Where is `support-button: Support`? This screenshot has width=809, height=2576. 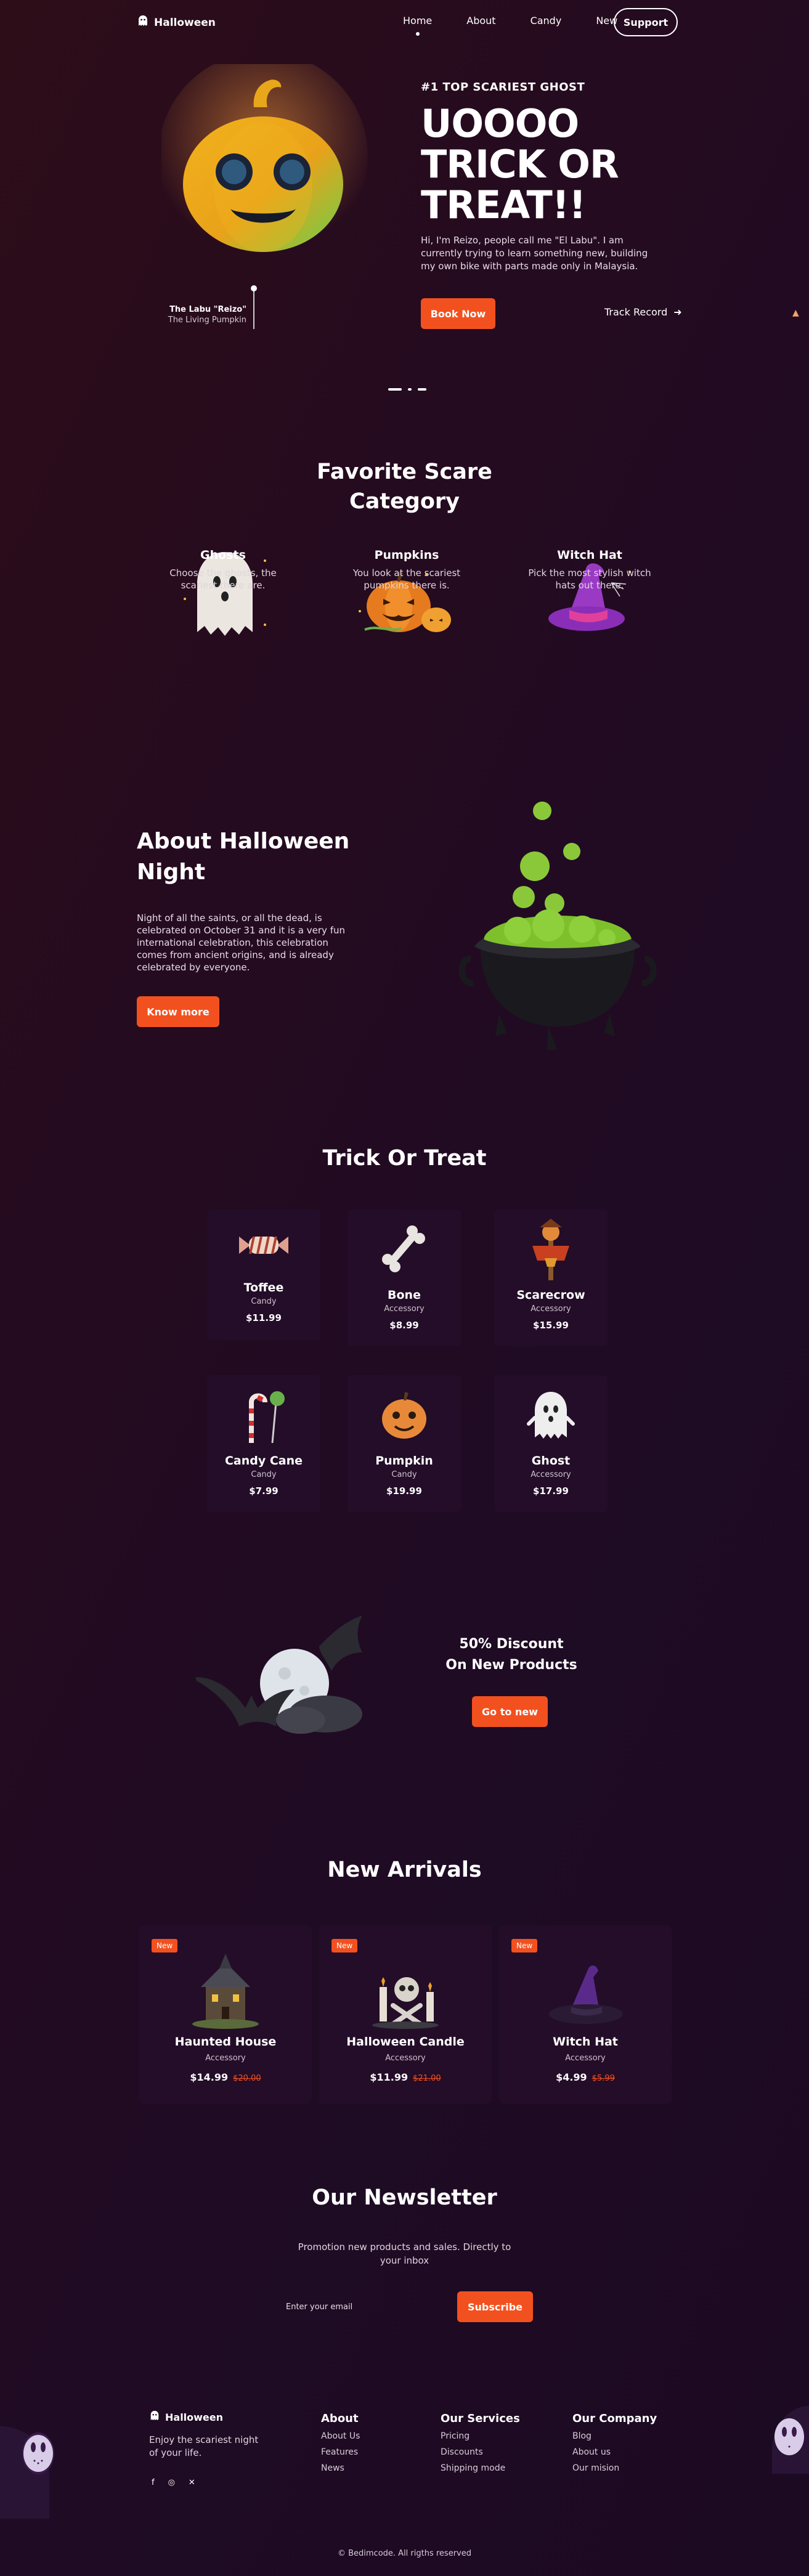
support-button: Support is located at coordinates (646, 22).